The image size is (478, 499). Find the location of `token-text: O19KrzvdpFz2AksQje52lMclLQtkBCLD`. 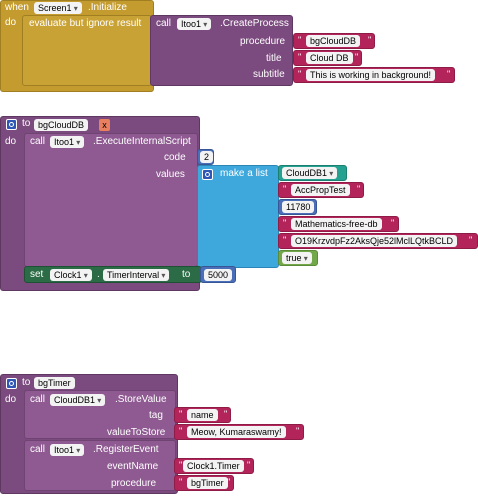

token-text: O19KrzvdpFz2AksQje52lMclLQtkBCLD is located at coordinates (374, 241).